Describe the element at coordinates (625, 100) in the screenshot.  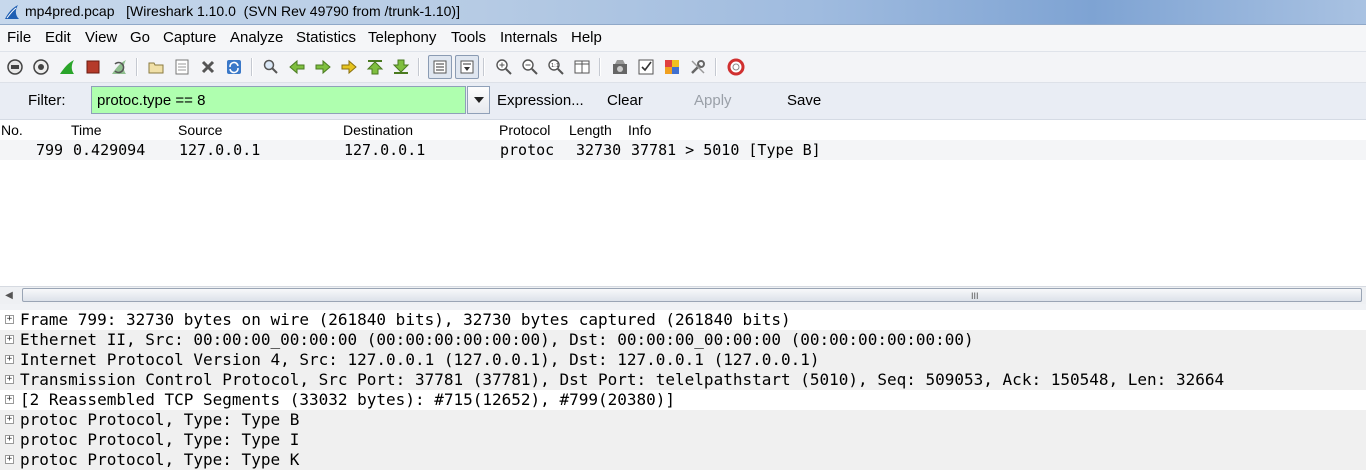
I see `clear-button: Clear` at that location.